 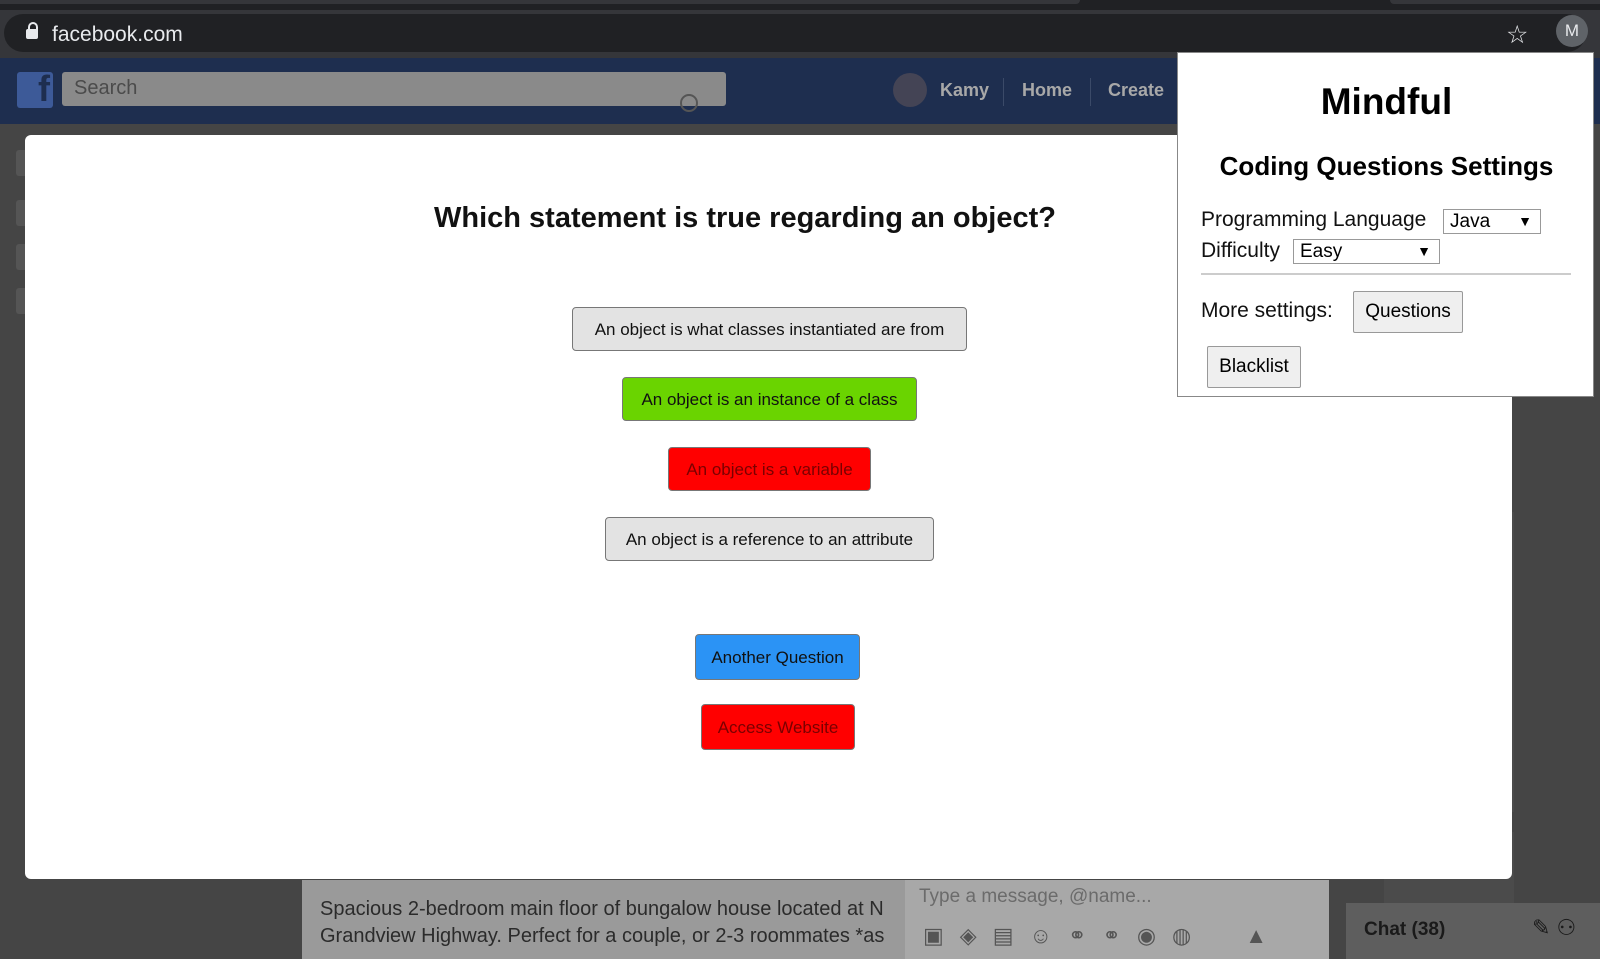 What do you see at coordinates (769, 469) in the screenshot?
I see `answer-option-3: An object is a variable` at bounding box center [769, 469].